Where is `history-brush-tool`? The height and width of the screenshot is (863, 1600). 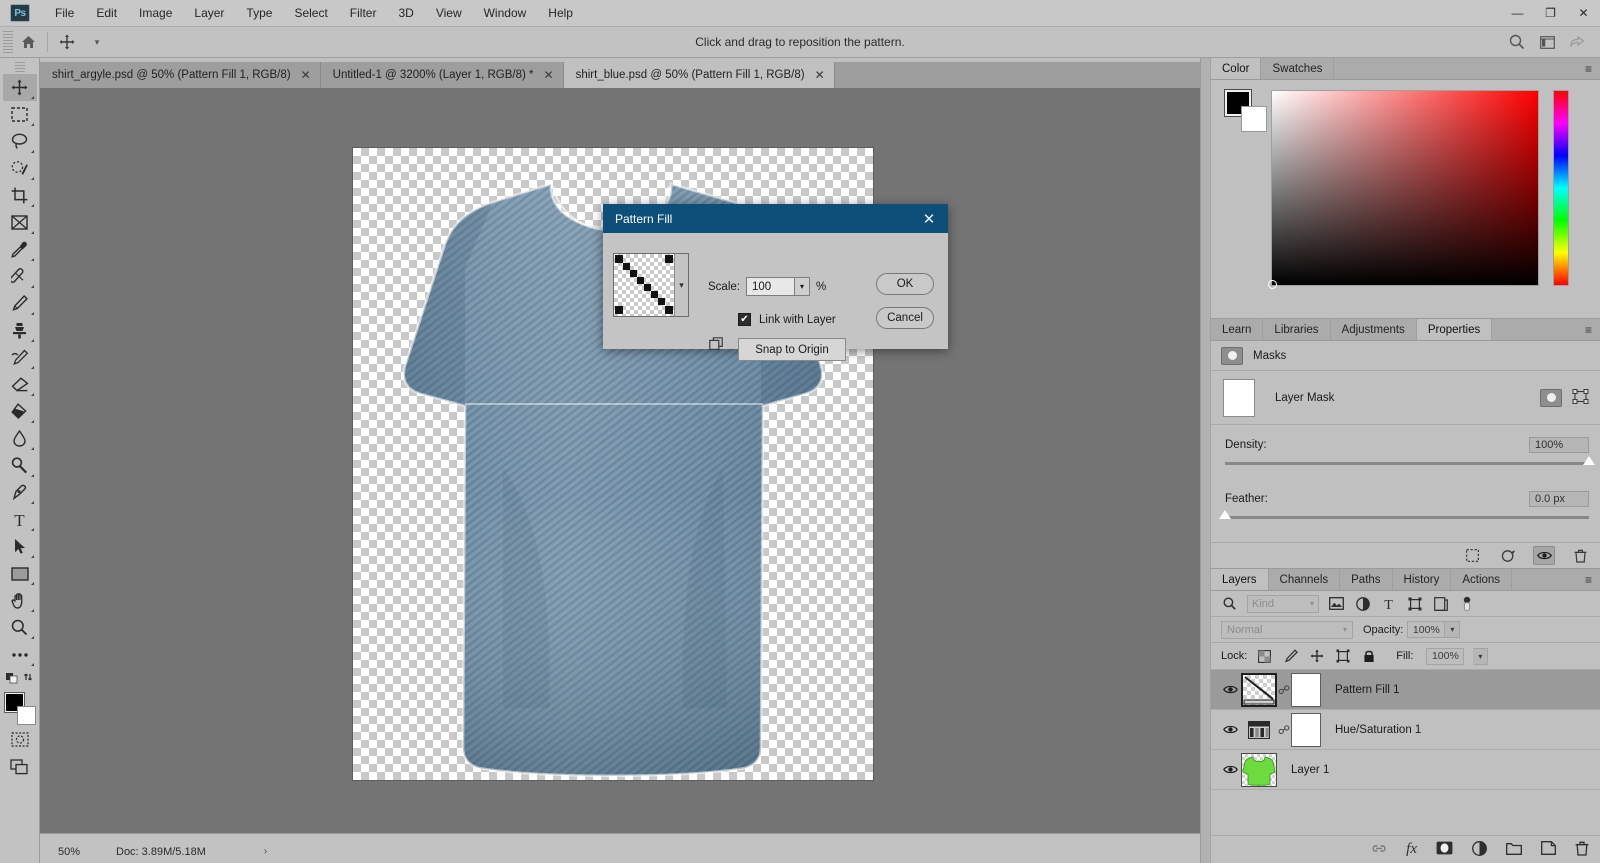 history-brush-tool is located at coordinates (20, 357).